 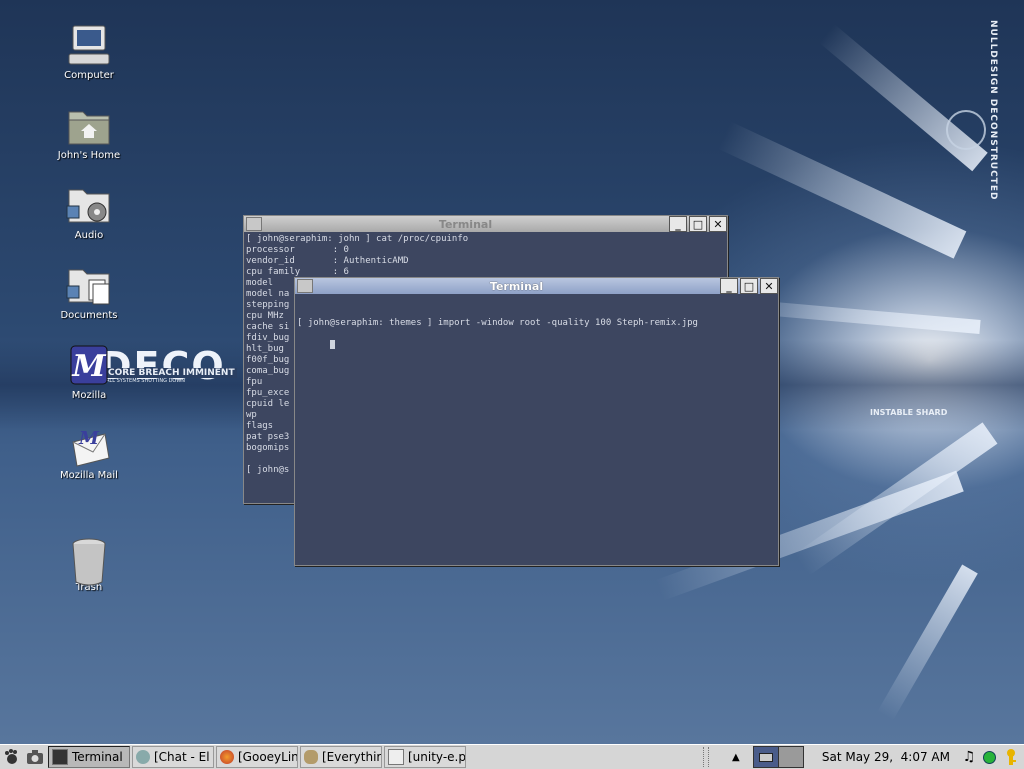 What do you see at coordinates (89, 315) in the screenshot?
I see `desktop-icon-label: Documents` at bounding box center [89, 315].